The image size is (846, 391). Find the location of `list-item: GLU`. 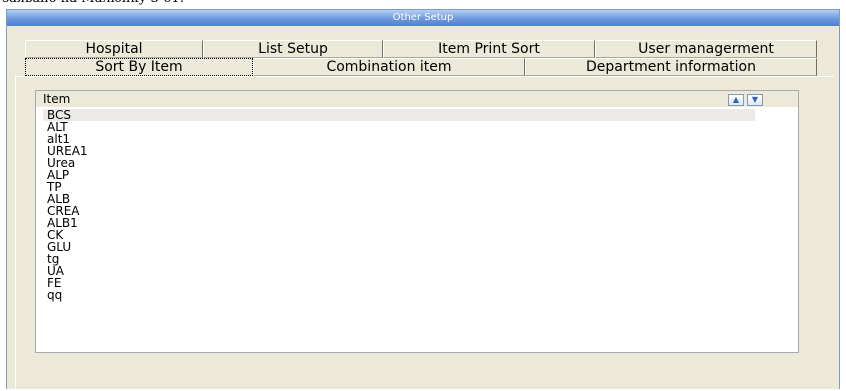

list-item: GLU is located at coordinates (399, 247).